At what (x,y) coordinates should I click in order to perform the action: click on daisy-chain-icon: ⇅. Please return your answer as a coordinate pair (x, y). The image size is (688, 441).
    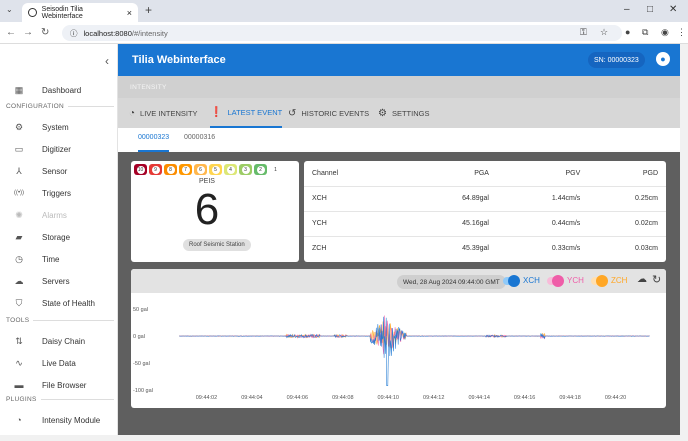
    Looking at the image, I should click on (19, 340).